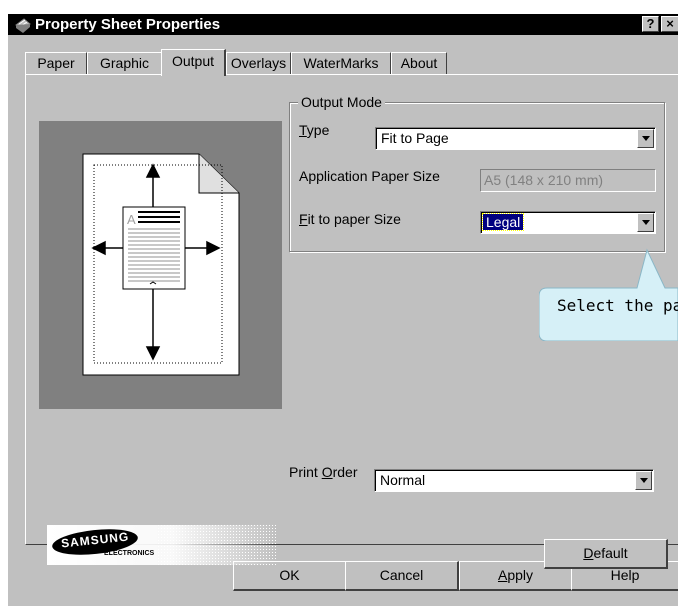  Describe the element at coordinates (650, 24) in the screenshot. I see `help-title-button: ?` at that location.